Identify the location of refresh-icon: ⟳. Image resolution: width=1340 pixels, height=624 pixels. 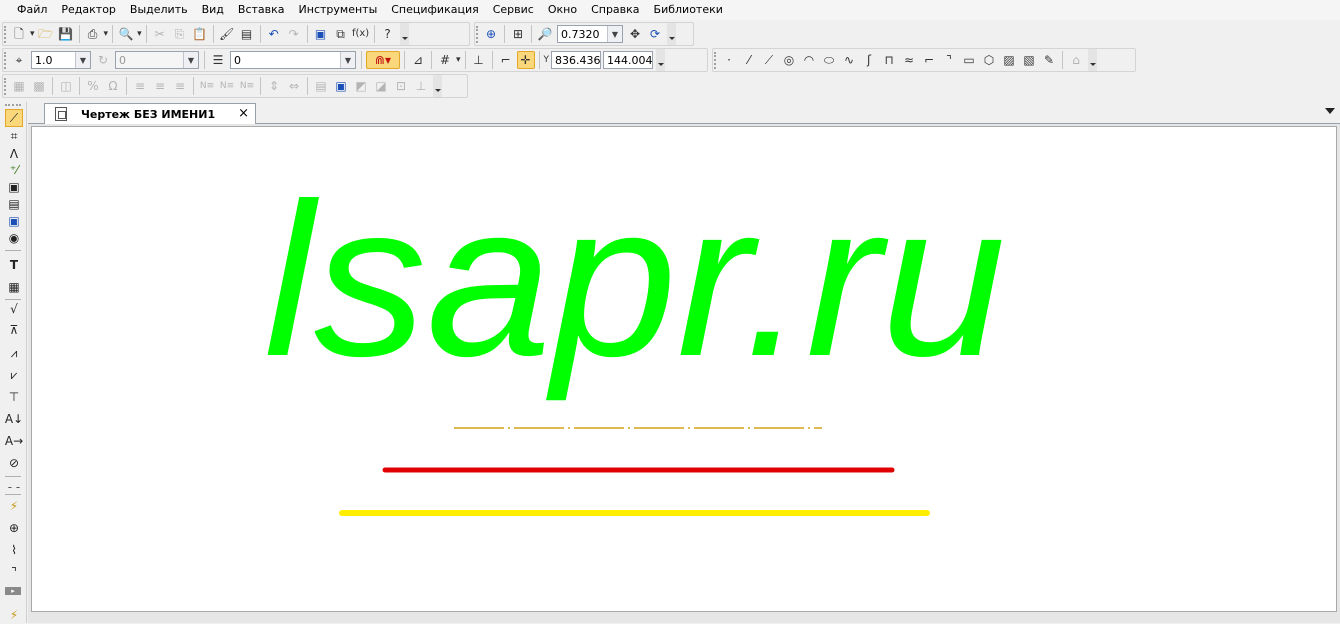
(655, 34).